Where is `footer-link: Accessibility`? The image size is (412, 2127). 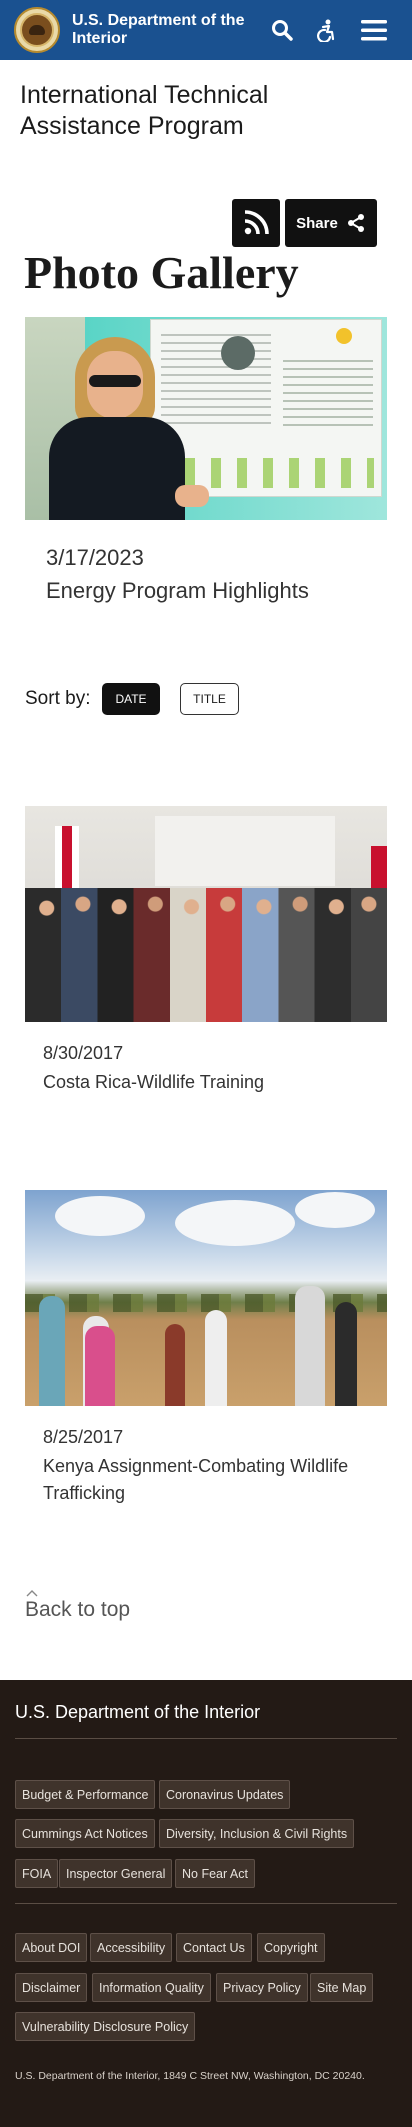
footer-link: Accessibility is located at coordinates (131, 1947).